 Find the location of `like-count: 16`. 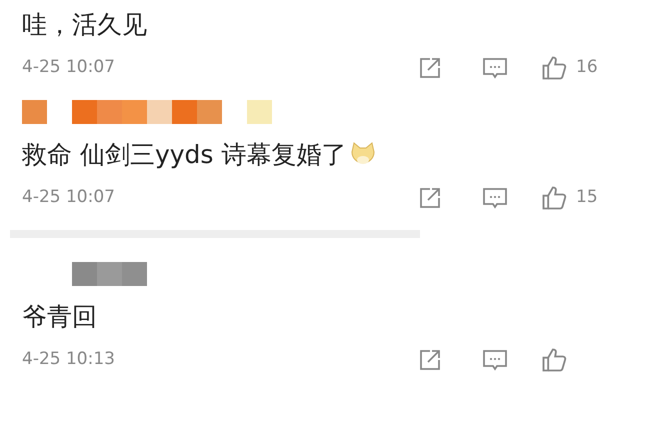

like-count: 16 is located at coordinates (587, 68).